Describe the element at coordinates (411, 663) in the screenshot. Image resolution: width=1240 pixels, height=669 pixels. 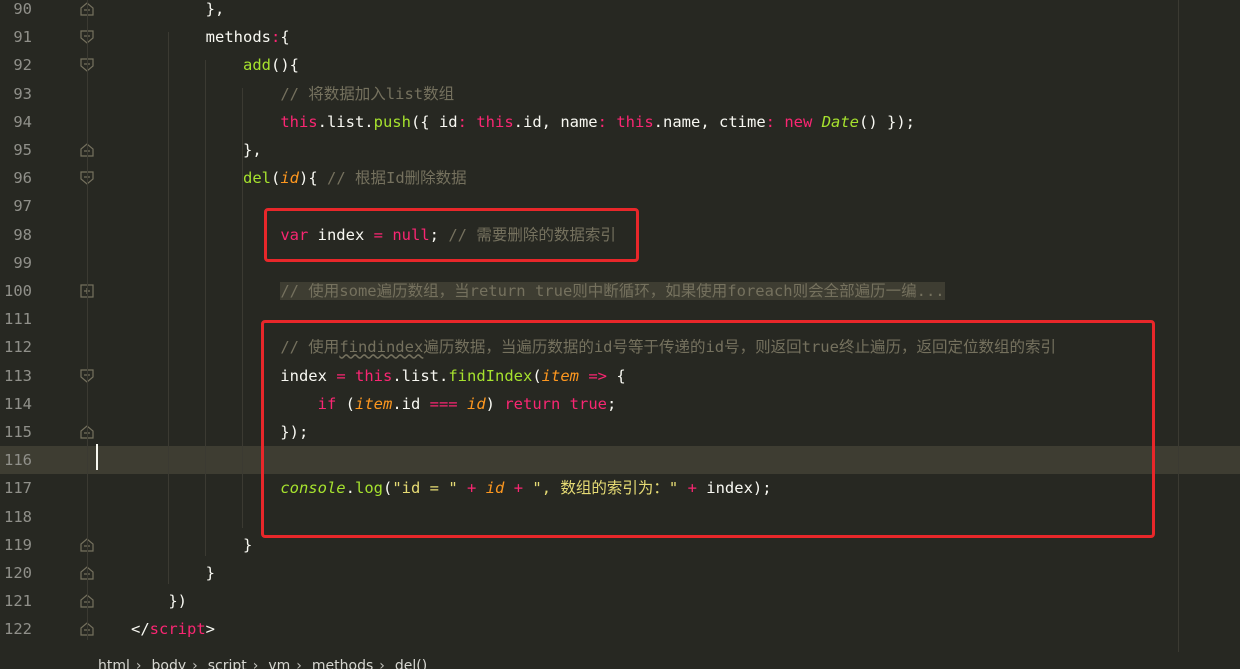
I see `breadcrumb-item: del()` at that location.